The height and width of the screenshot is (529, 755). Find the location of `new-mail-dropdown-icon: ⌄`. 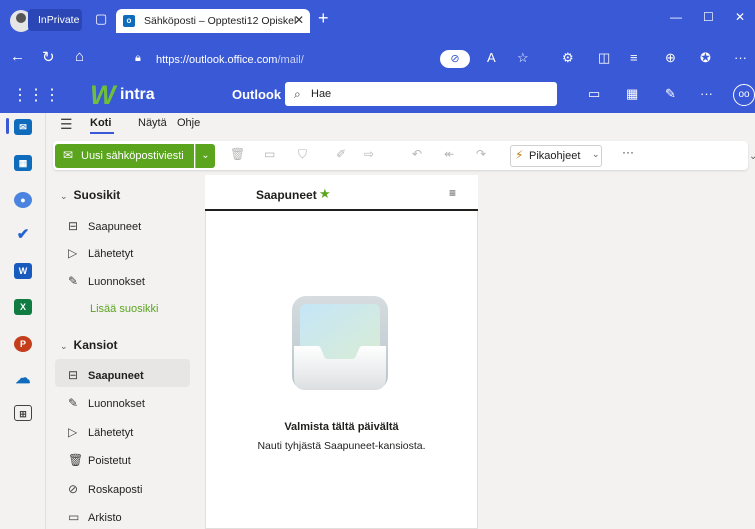

new-mail-dropdown-icon: ⌄ is located at coordinates (205, 156).